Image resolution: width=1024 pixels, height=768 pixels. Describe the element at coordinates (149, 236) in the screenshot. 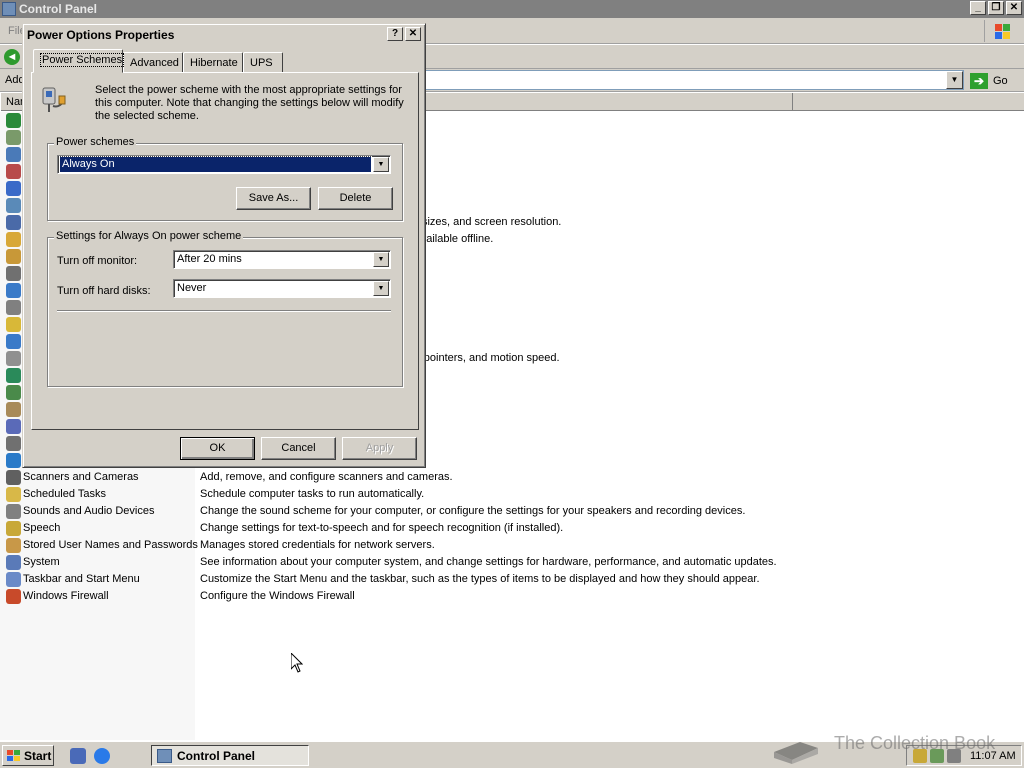

I see `scheme-settings-legend: Settings for Always On power scheme` at that location.